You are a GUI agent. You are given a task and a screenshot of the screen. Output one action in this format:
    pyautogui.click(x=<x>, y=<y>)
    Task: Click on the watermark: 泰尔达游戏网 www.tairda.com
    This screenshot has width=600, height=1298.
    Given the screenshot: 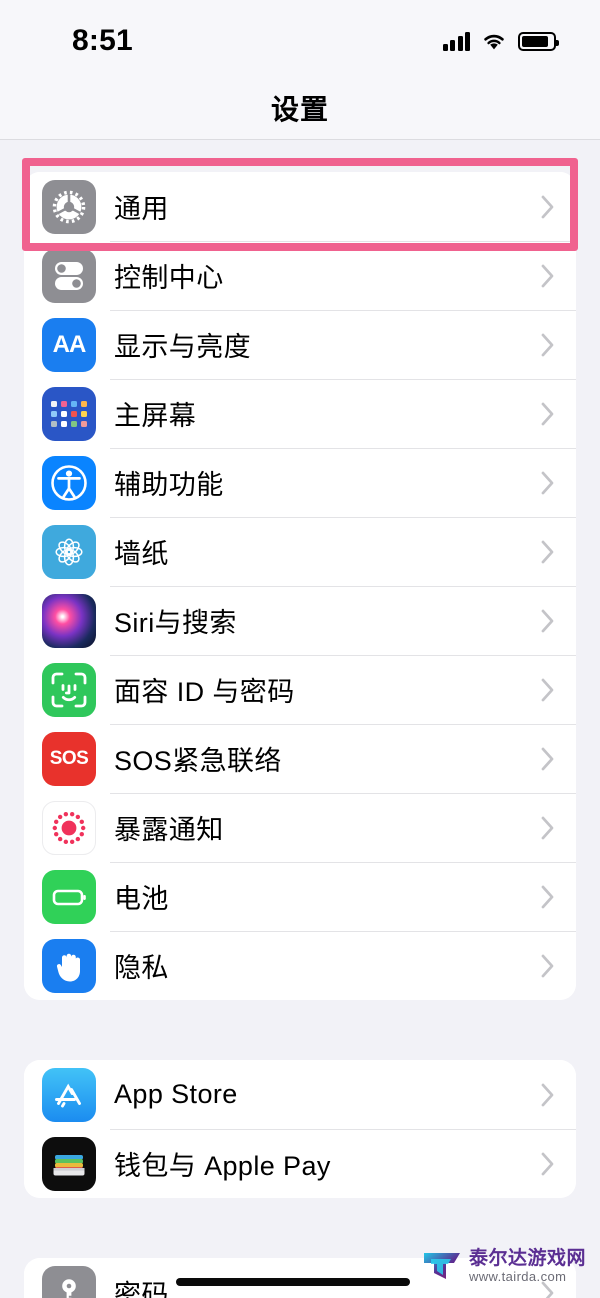 What is the action you would take?
    pyautogui.click(x=503, y=1265)
    